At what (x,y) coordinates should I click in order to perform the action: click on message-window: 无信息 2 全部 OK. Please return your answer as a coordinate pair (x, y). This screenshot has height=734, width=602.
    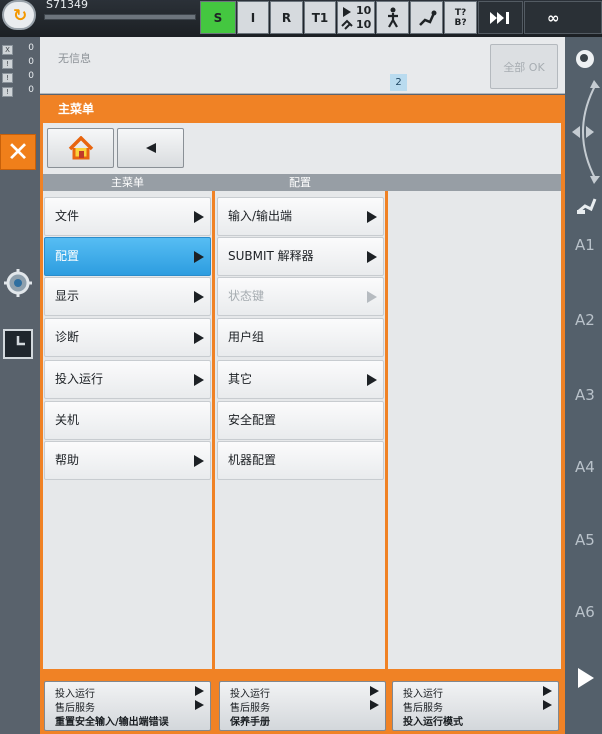
    Looking at the image, I should click on (302, 65).